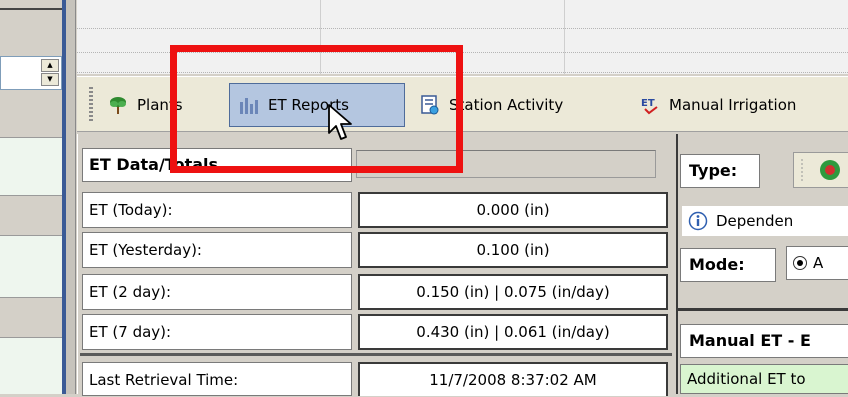  What do you see at coordinates (728, 265) in the screenshot?
I see `mode-label: Mode:` at bounding box center [728, 265].